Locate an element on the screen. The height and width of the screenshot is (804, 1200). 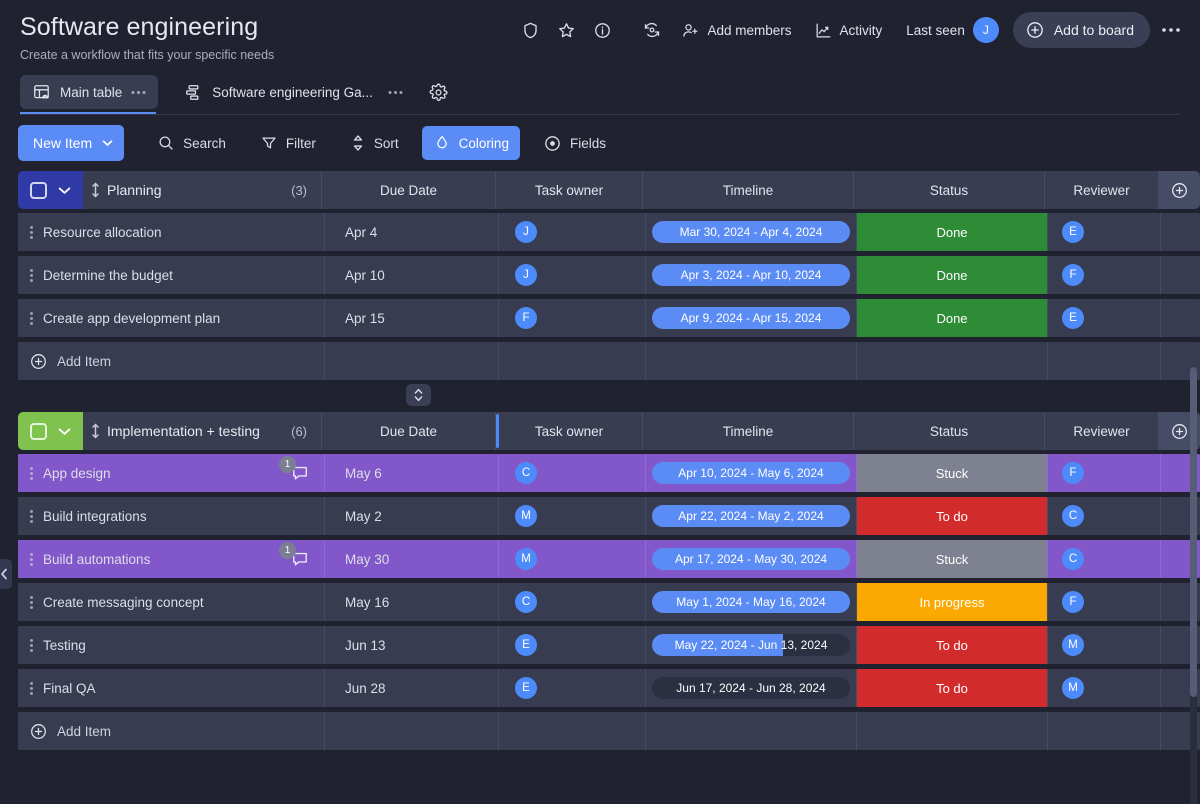
row-name-cell: Final QA is located at coordinates (171, 688).